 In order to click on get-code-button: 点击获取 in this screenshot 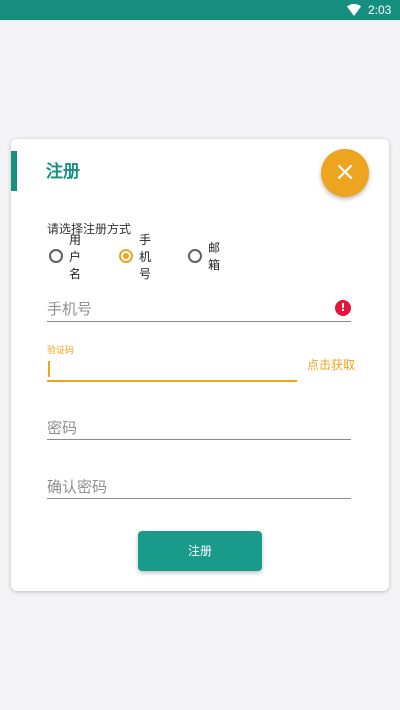, I will do `click(331, 364)`.